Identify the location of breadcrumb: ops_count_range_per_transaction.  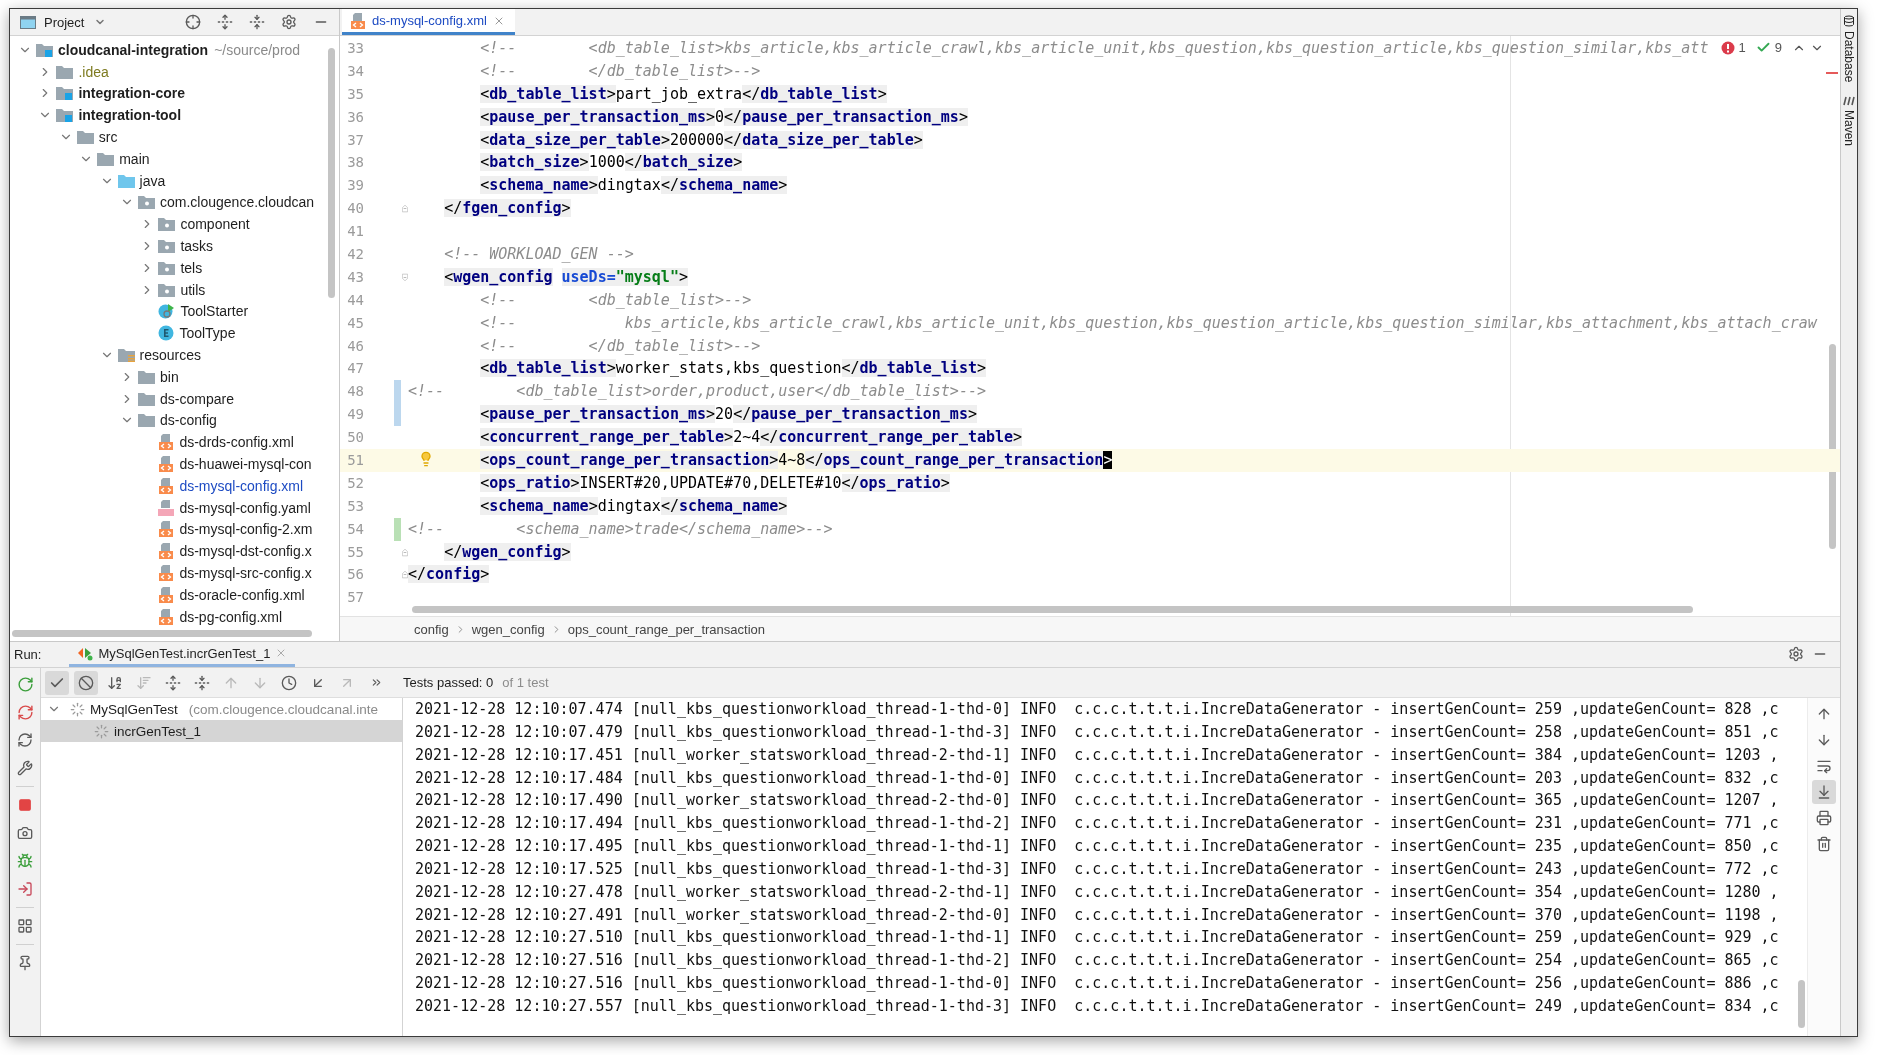
(666, 629).